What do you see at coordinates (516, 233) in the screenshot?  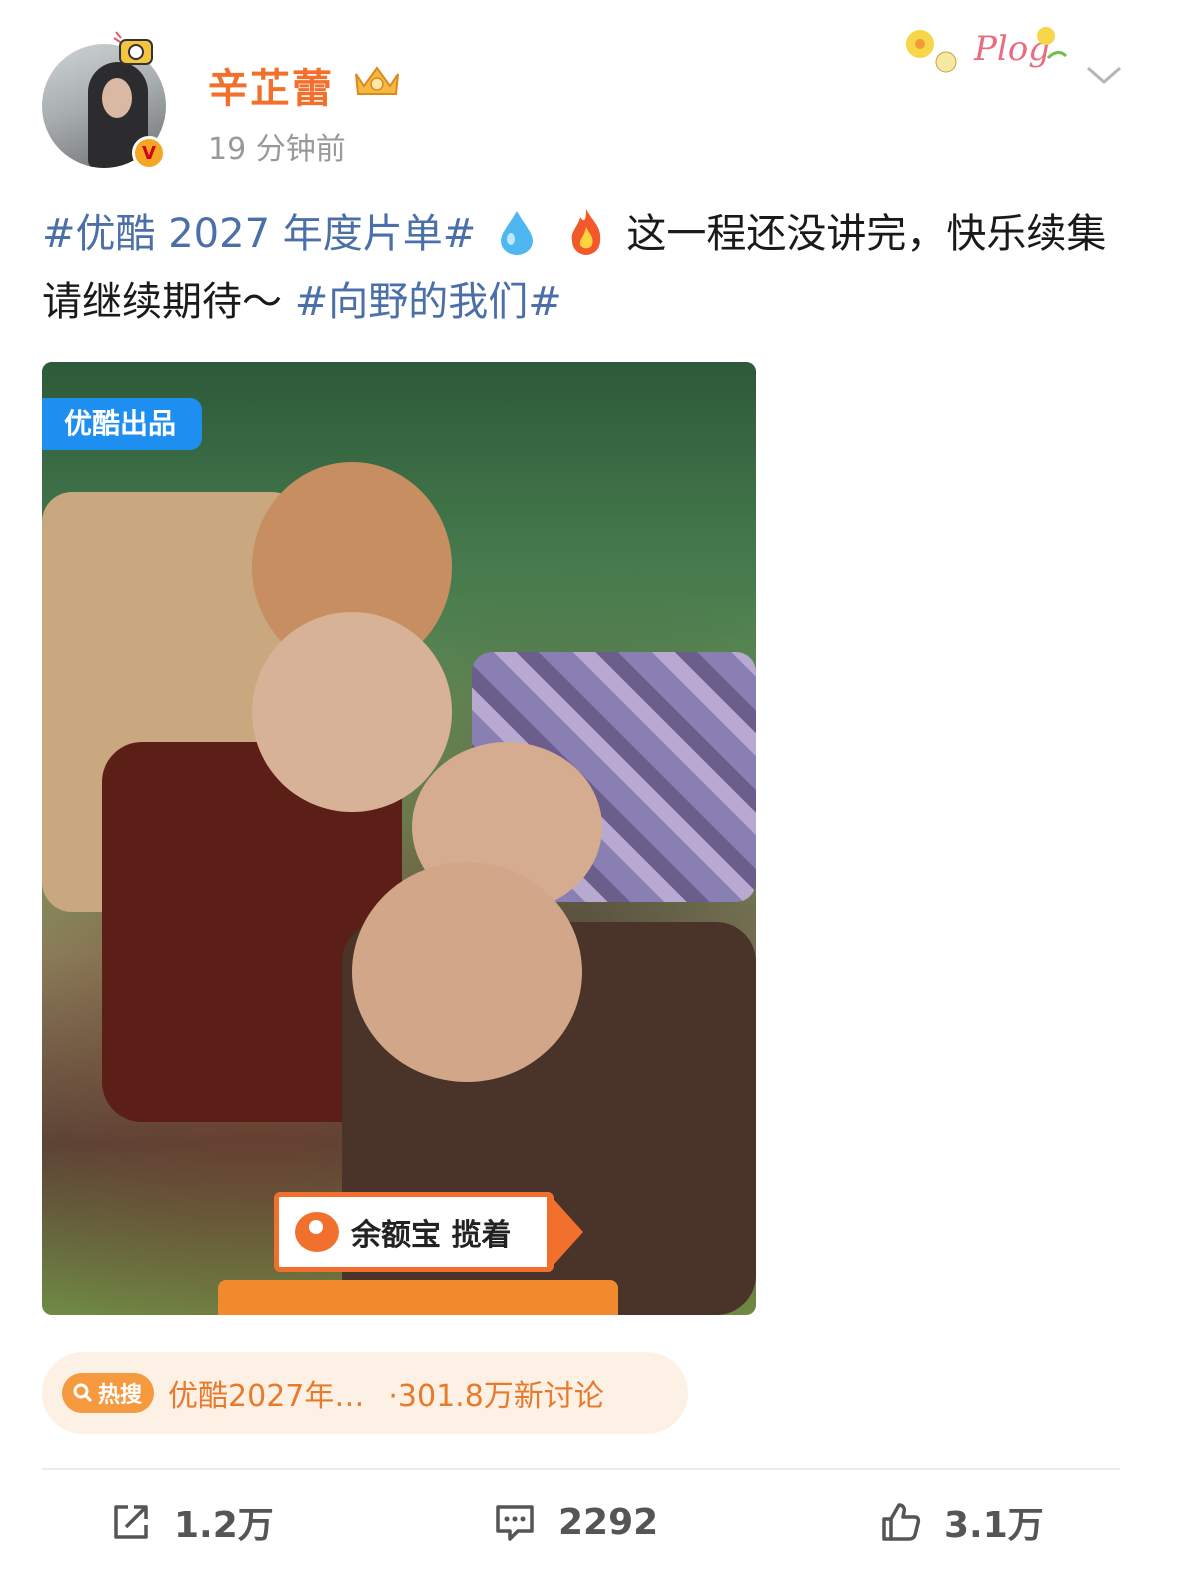 I see `water-drop-icon` at bounding box center [516, 233].